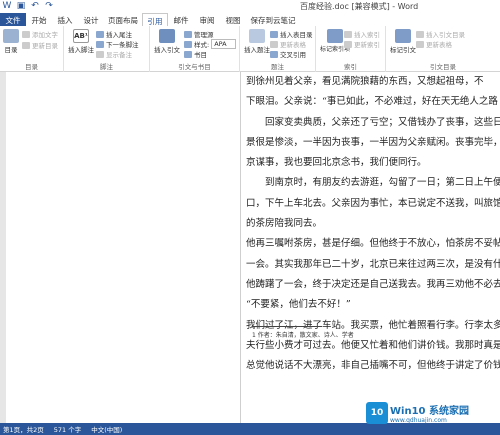 The width and height of the screenshot is (500, 435). I want to click on group-citations: 插入引文 管理源 样式: APA 书目 引文与书目, so click(195, 49).